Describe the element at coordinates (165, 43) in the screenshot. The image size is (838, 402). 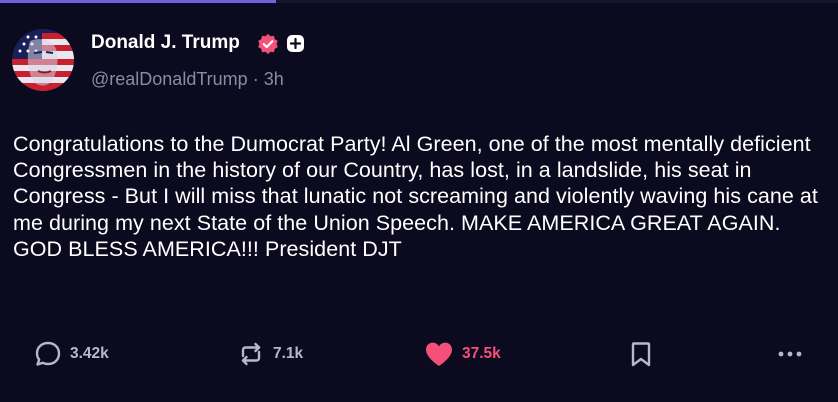
I see `author-name: Donald J. Trump` at that location.